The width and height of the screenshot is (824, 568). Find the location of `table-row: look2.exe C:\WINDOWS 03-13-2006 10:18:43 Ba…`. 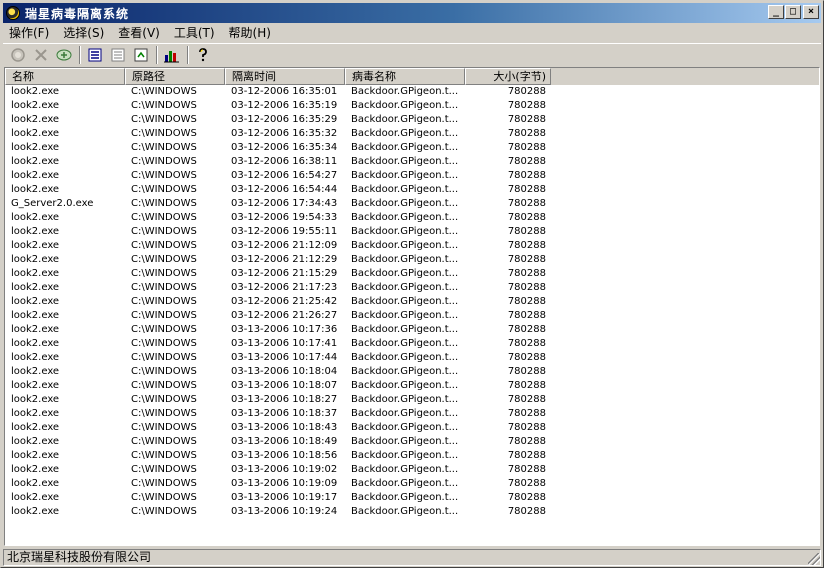

table-row: look2.exe C:\WINDOWS 03-13-2006 10:18:43 Ba… is located at coordinates (412, 428).